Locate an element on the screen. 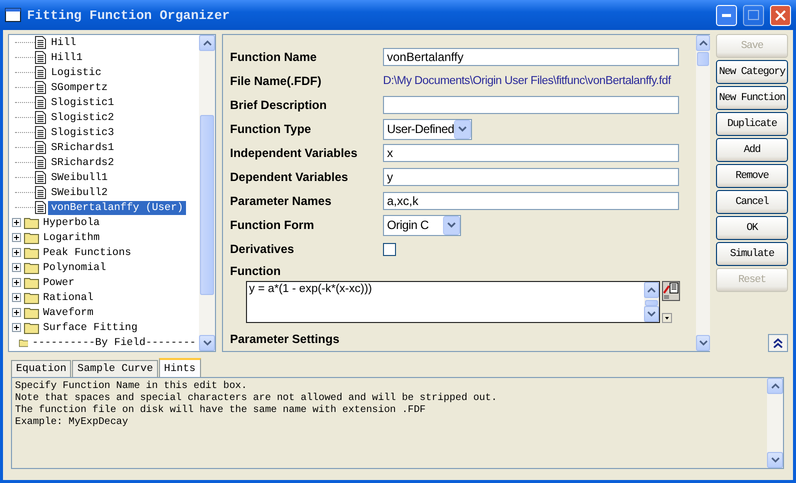 This screenshot has width=796, height=483. tree-item: Power is located at coordinates (59, 283).